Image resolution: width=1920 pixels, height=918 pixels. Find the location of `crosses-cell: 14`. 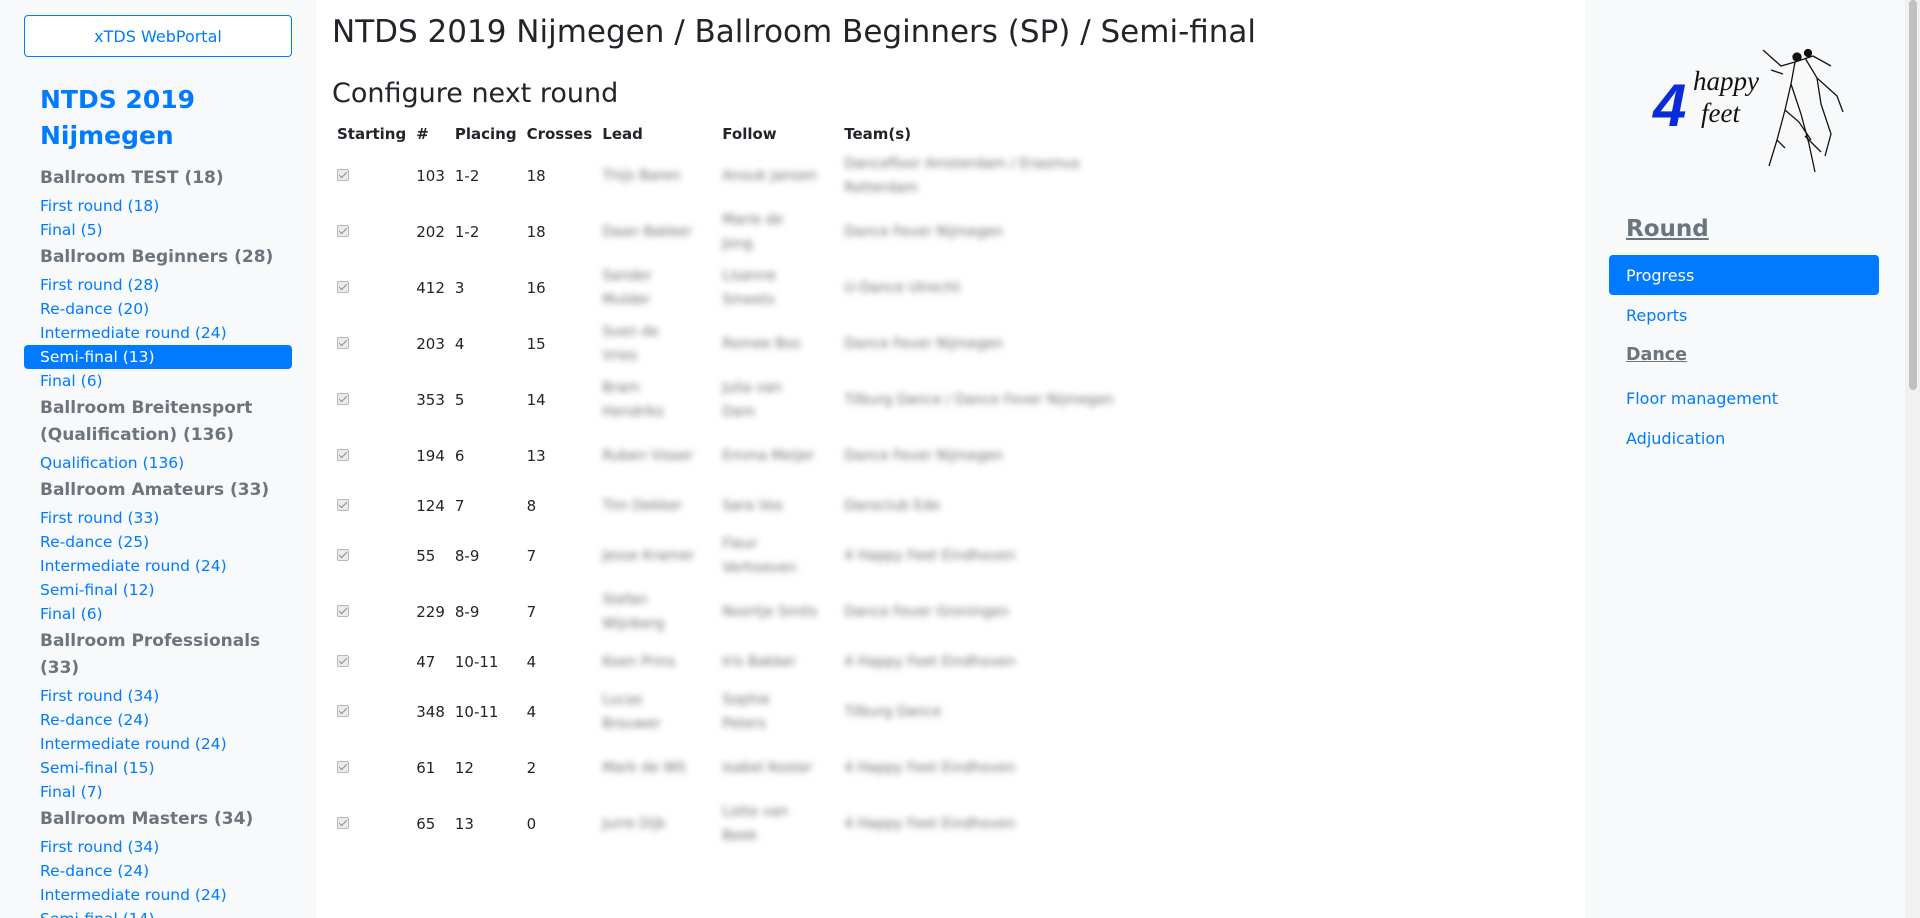

crosses-cell: 14 is located at coordinates (536, 400).